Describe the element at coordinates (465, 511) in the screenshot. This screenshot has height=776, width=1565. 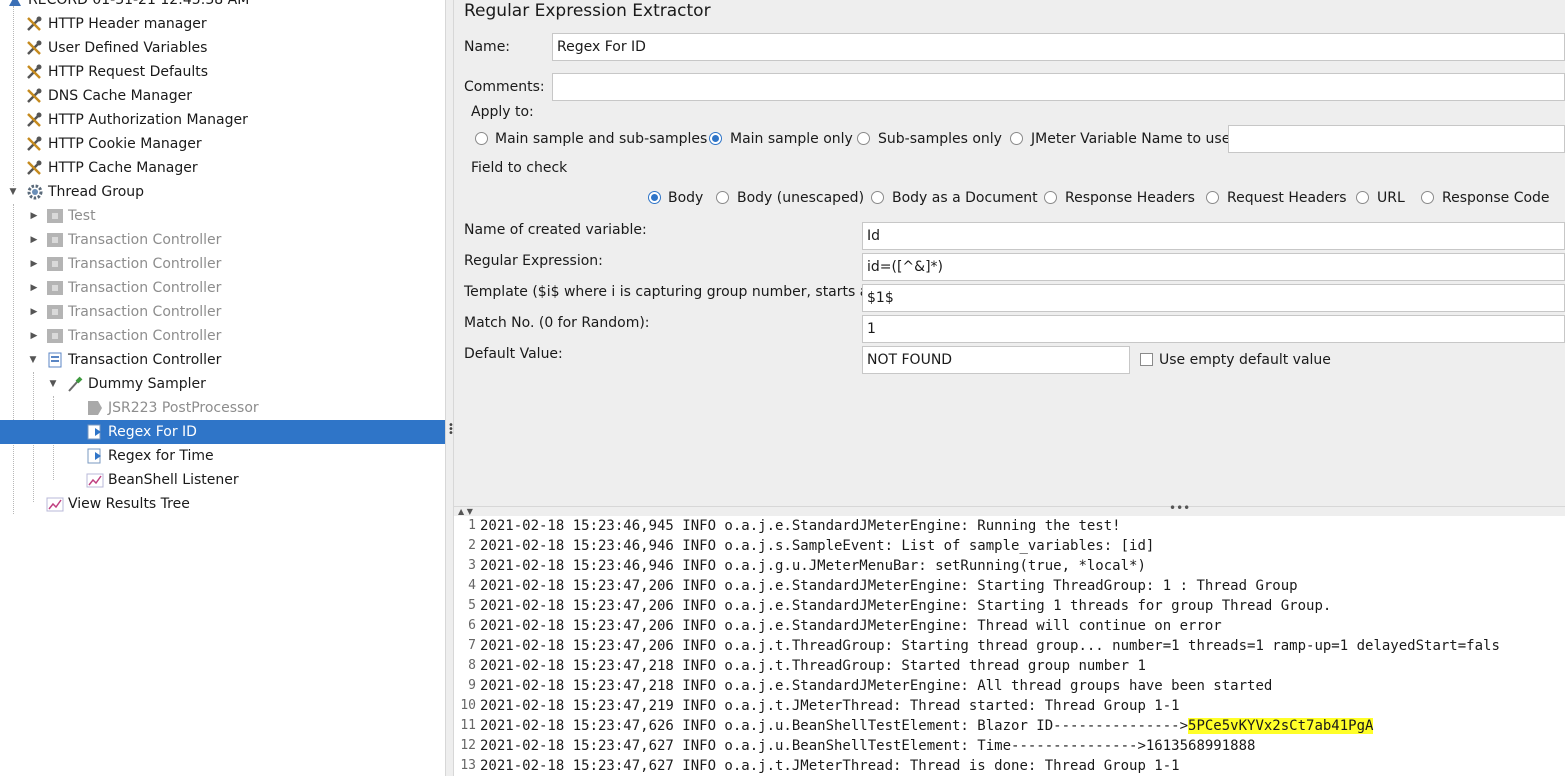
I see `collapse-arrows-icon: ▲ ▼` at that location.